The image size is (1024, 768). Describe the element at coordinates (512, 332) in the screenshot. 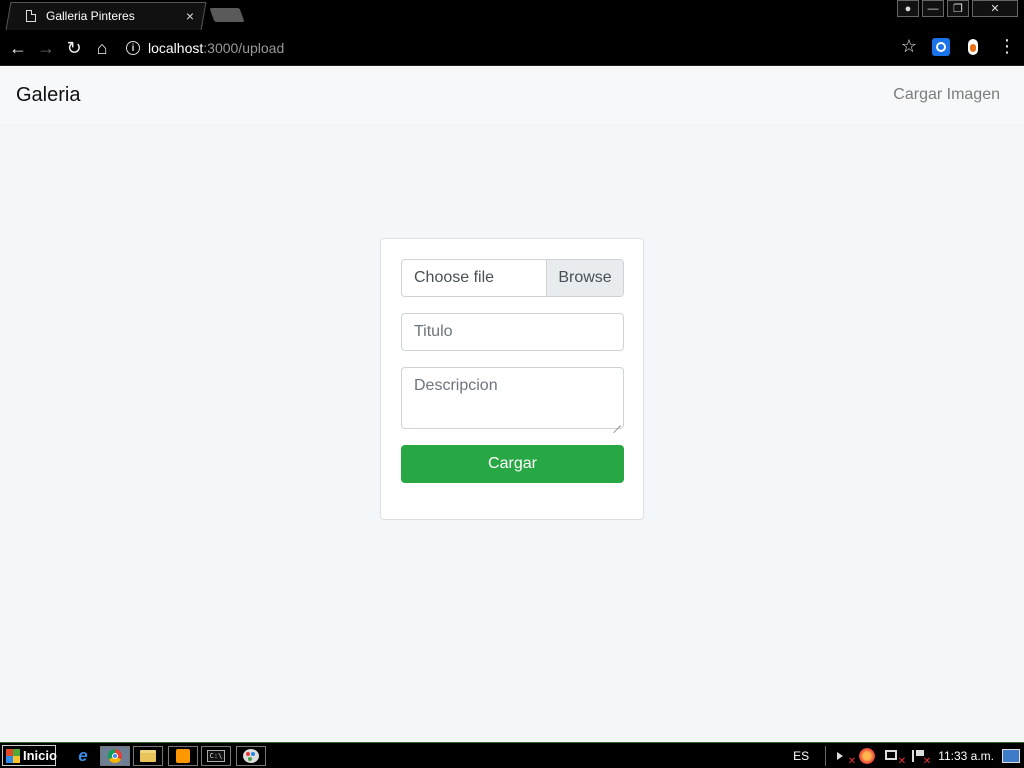

I see `title-input: Titulo` at that location.